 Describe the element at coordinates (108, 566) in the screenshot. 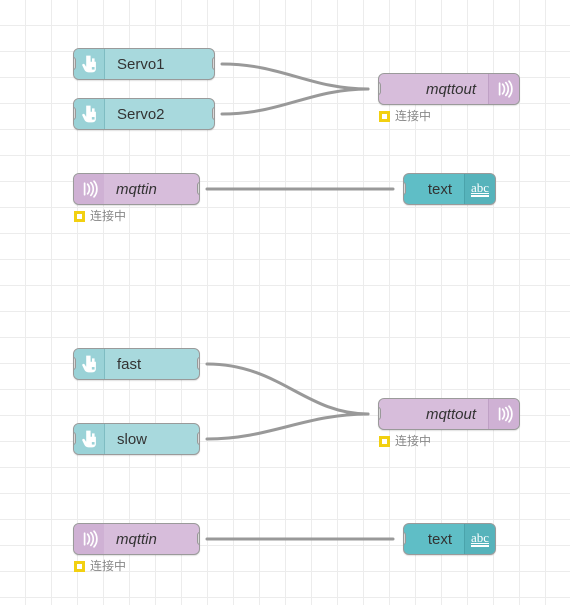

I see `mqttin-bottom-status-text: 连接中` at that location.